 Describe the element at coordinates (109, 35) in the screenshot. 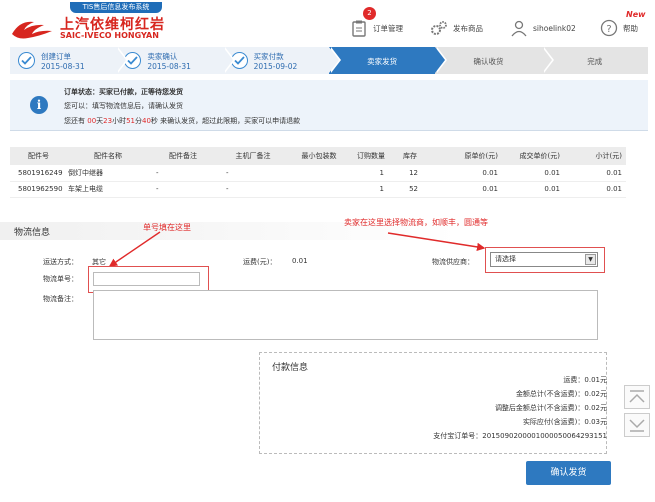

I see `brand-name-en: SAIC-IVECO HONGYAN` at that location.